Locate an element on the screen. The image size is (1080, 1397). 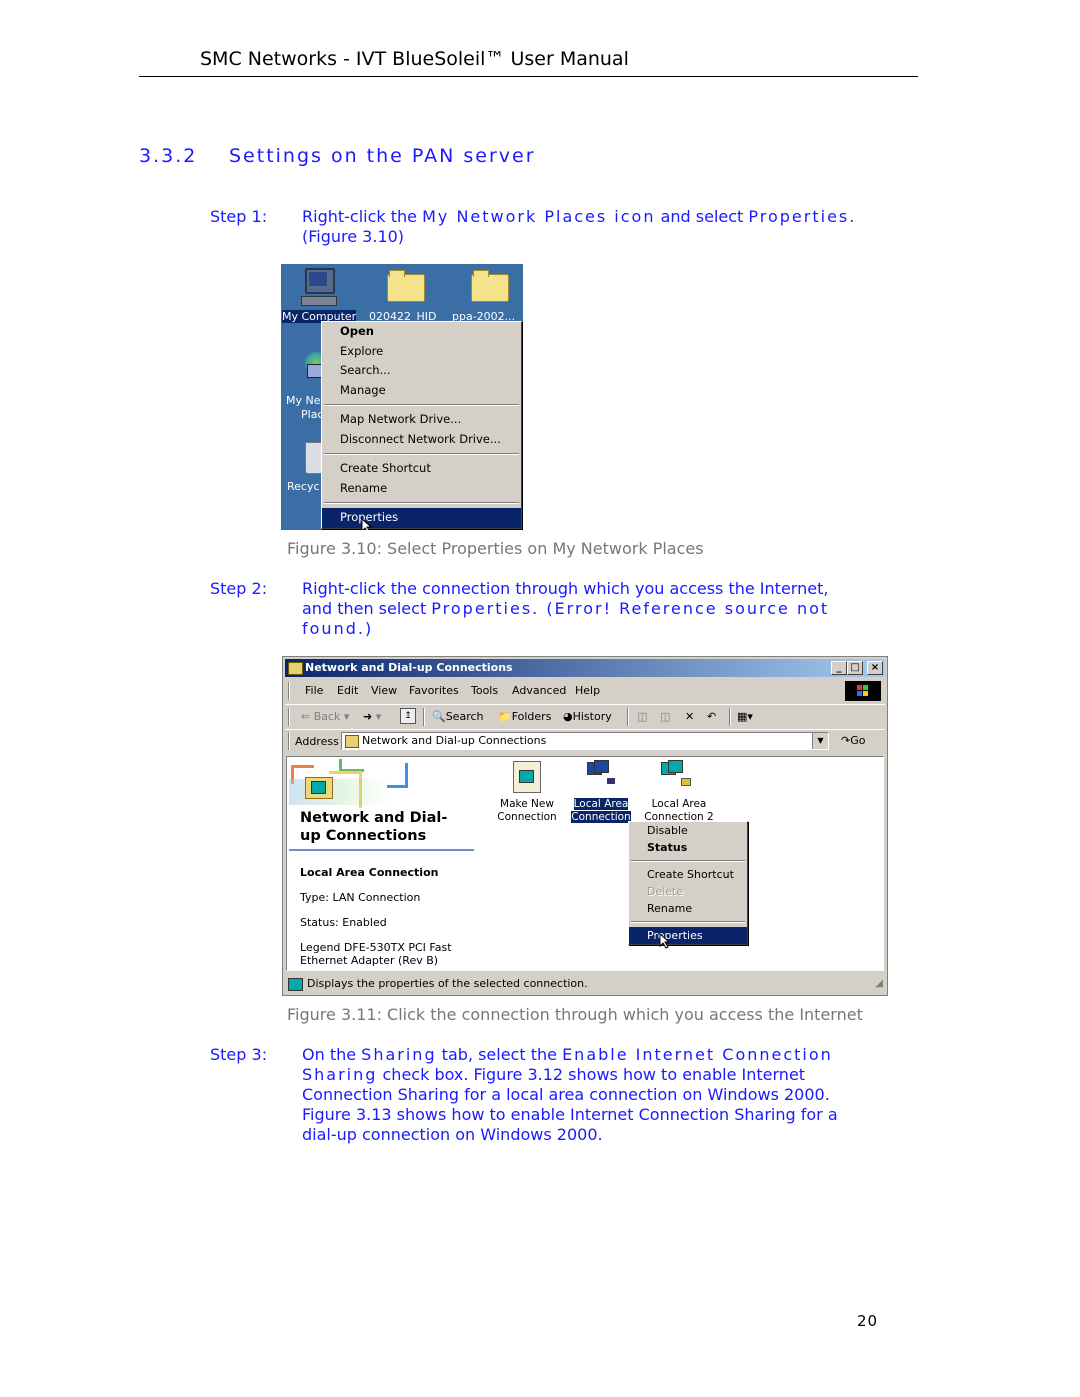
maximize-button: □ is located at coordinates (855, 668).